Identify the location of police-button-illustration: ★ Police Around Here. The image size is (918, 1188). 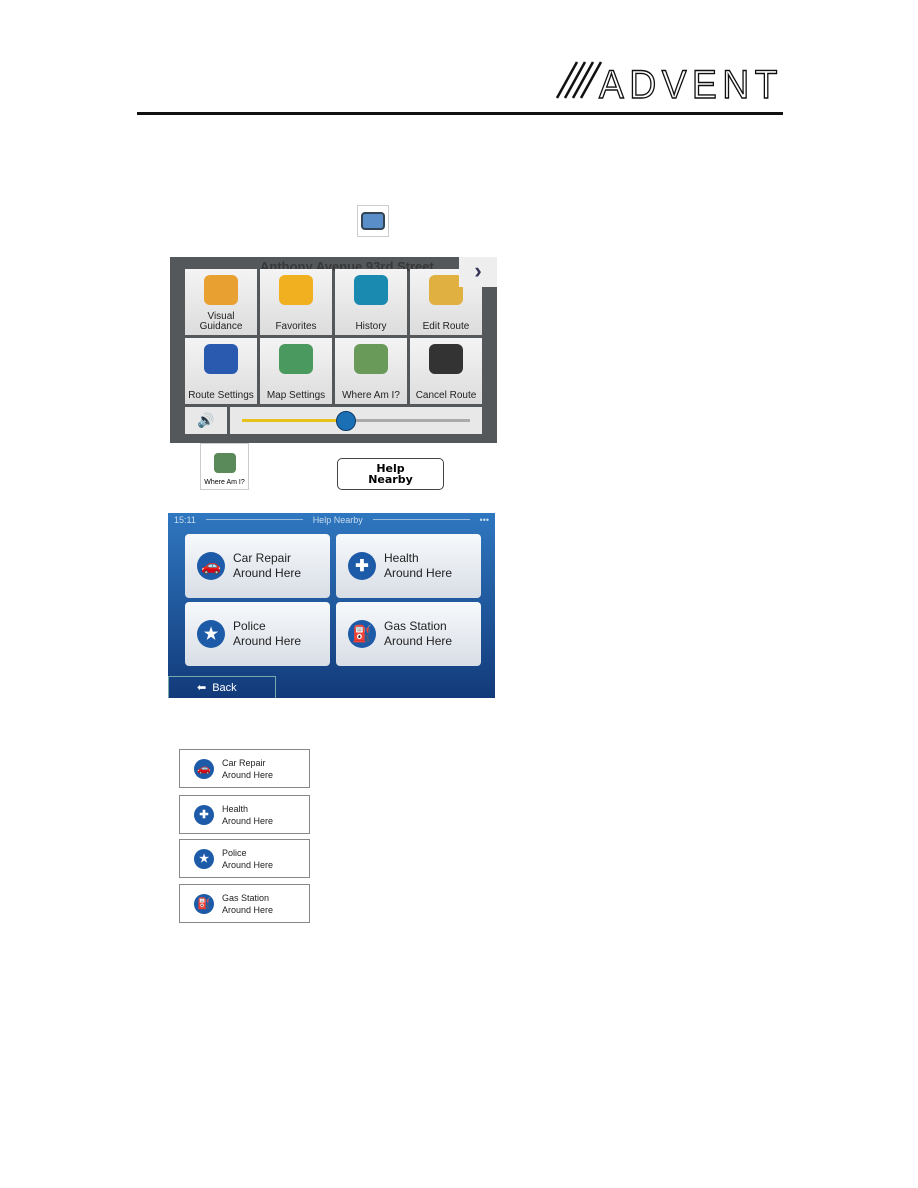
(244, 858).